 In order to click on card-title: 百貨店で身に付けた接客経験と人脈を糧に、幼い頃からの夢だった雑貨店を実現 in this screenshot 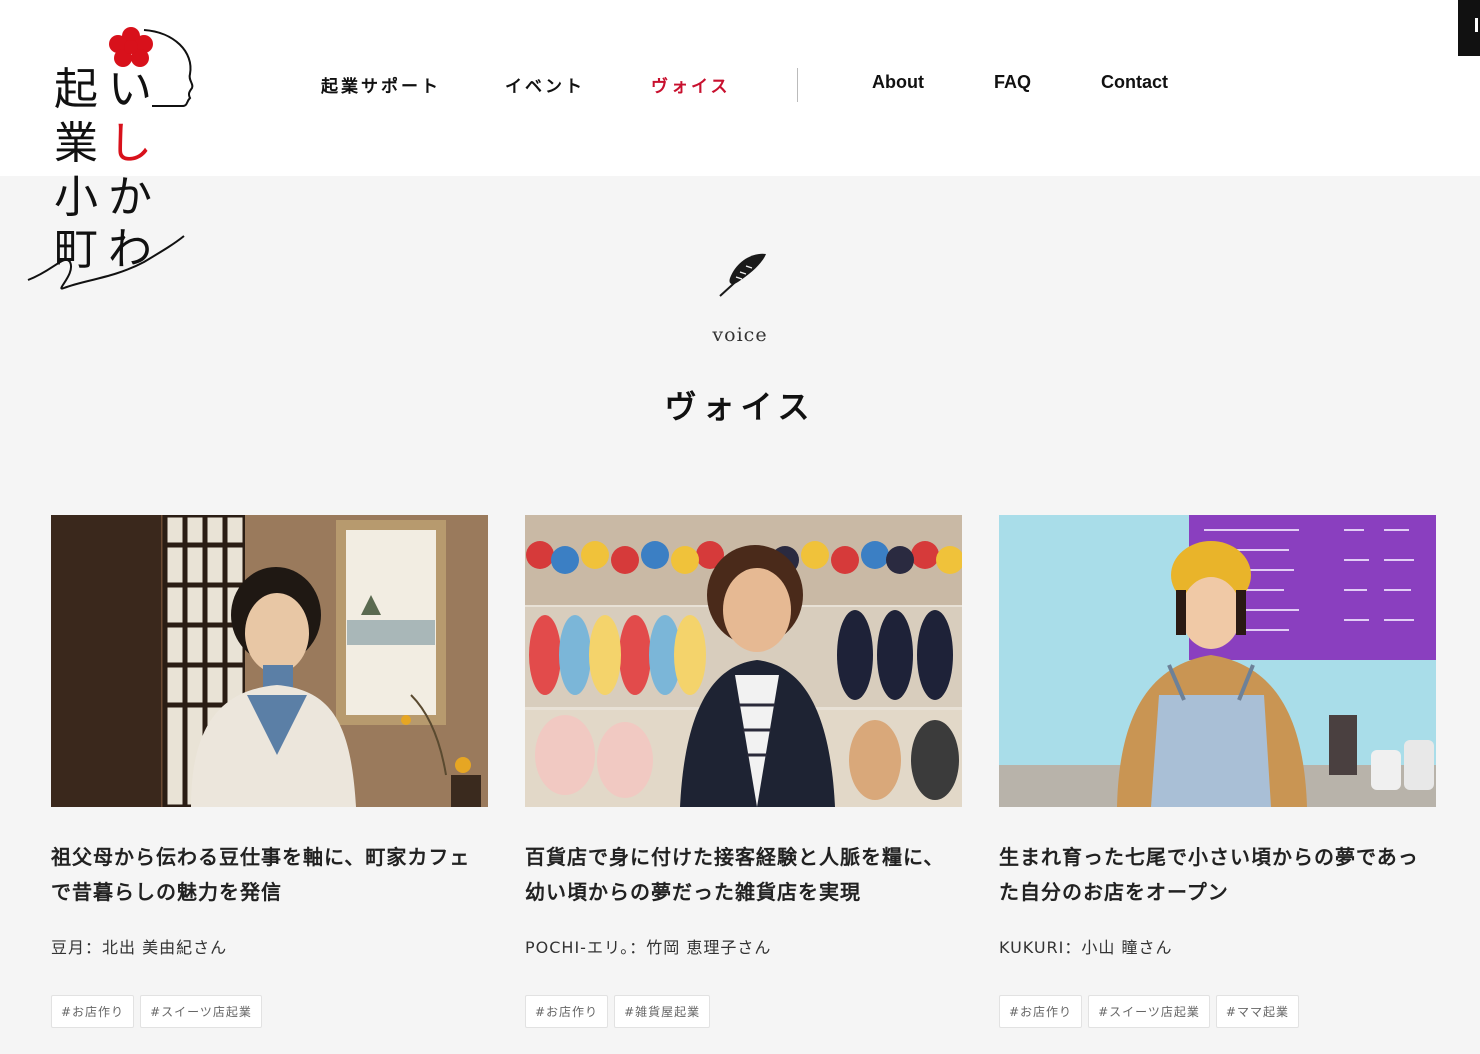, I will do `click(743, 875)`.